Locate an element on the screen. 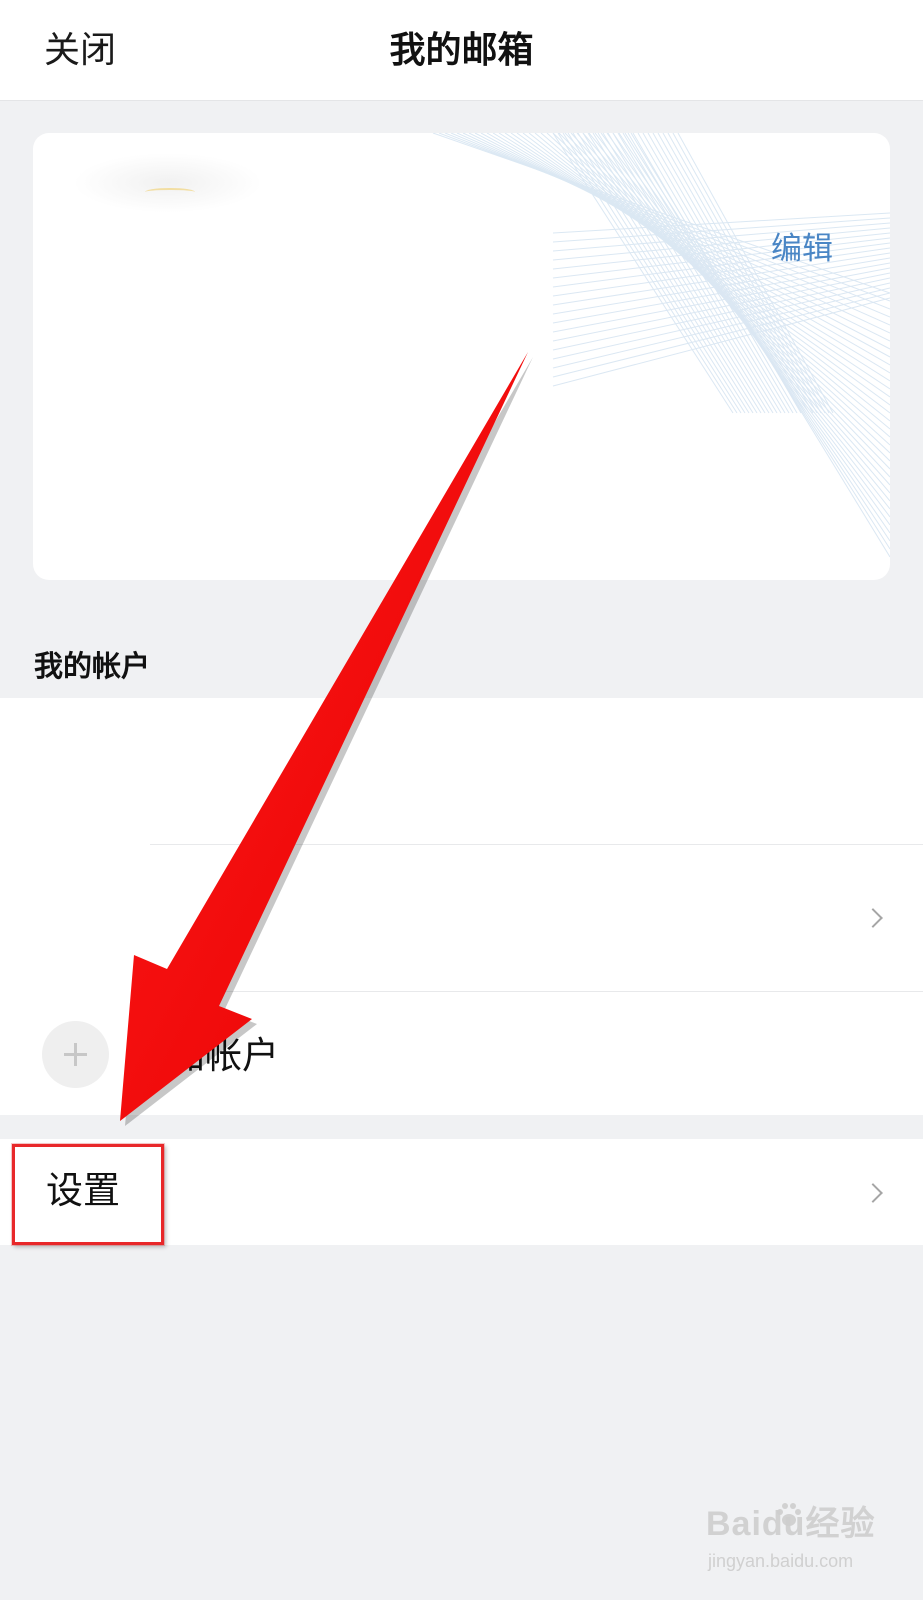  add-account-label: 加帐户 is located at coordinates (223, 1055).